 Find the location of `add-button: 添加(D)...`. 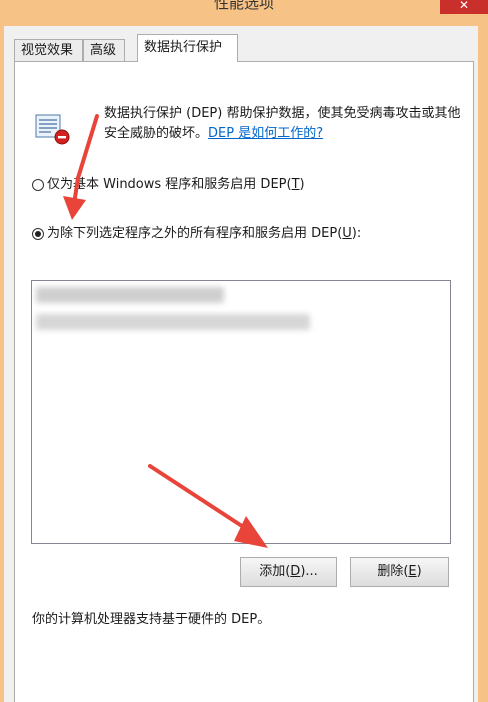

add-button: 添加(D)... is located at coordinates (288, 572).